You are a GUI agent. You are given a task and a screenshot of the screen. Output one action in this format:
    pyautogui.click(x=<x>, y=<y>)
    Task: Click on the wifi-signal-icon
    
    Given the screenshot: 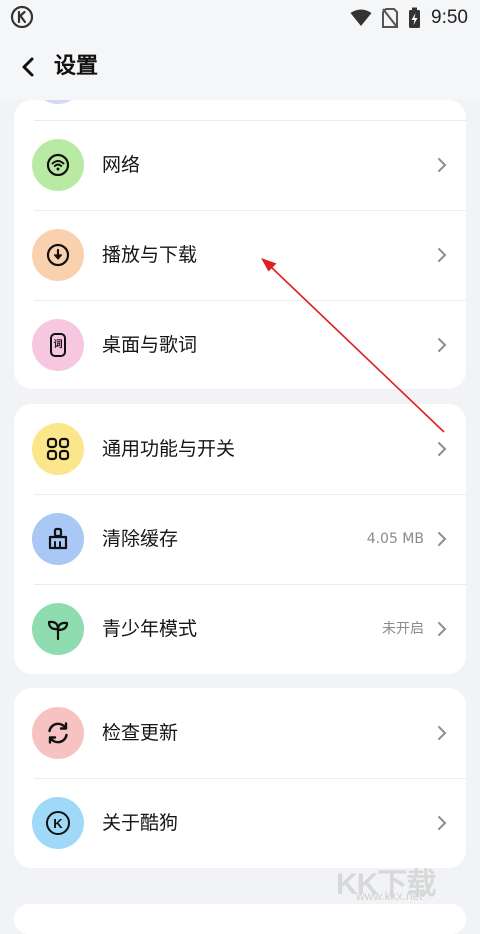 What is the action you would take?
    pyautogui.click(x=361, y=17)
    